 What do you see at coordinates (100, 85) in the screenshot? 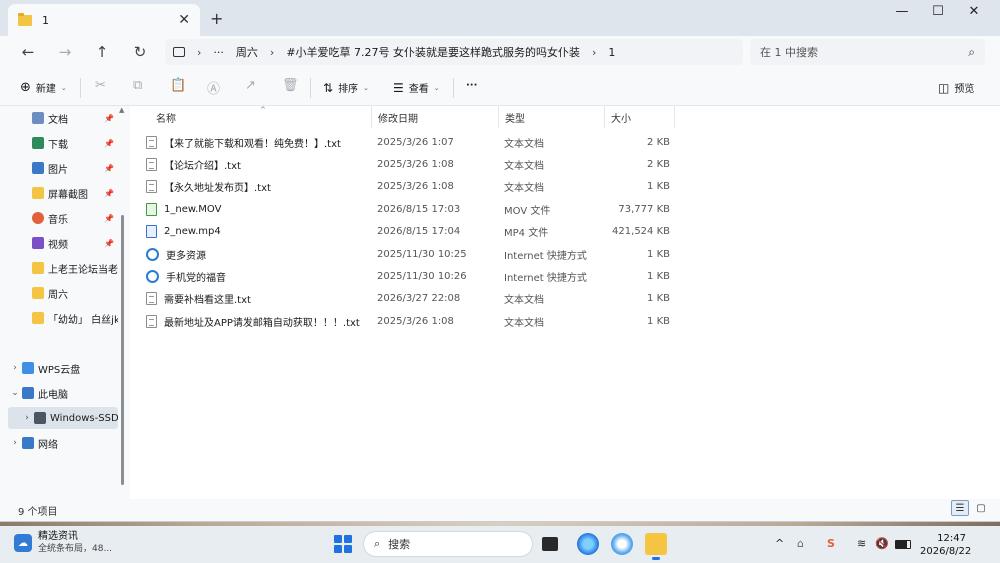
I see `cut-icon: ✂` at bounding box center [100, 85].